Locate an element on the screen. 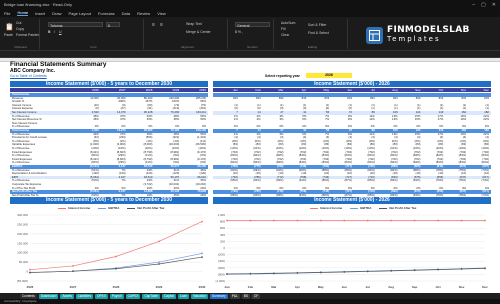 The width and height of the screenshot is (500, 304). year-header: 2030 is located at coordinates (202, 90).